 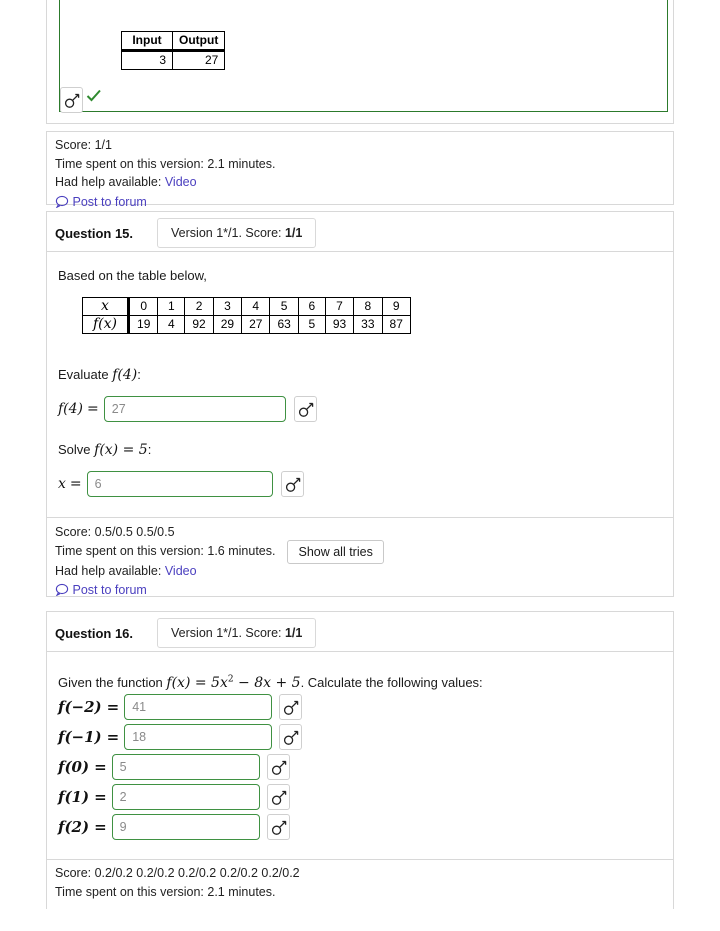 I want to click on table-row: 3 27, so click(x=173, y=60).